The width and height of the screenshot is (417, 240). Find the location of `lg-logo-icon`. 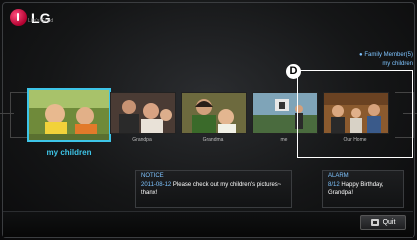

lg-logo-icon is located at coordinates (18, 17).